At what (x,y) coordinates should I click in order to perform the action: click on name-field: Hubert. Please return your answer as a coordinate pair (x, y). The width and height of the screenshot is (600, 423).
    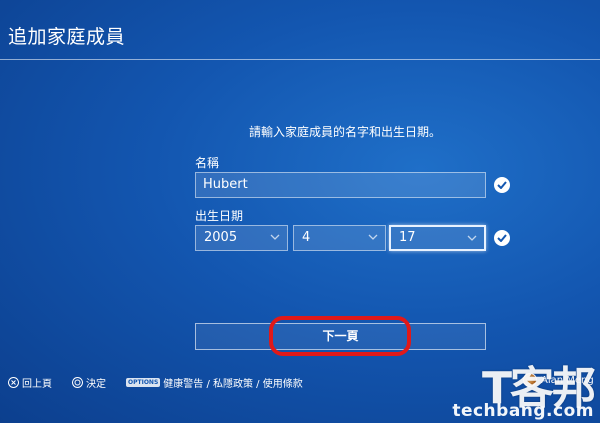
    Looking at the image, I should click on (340, 185).